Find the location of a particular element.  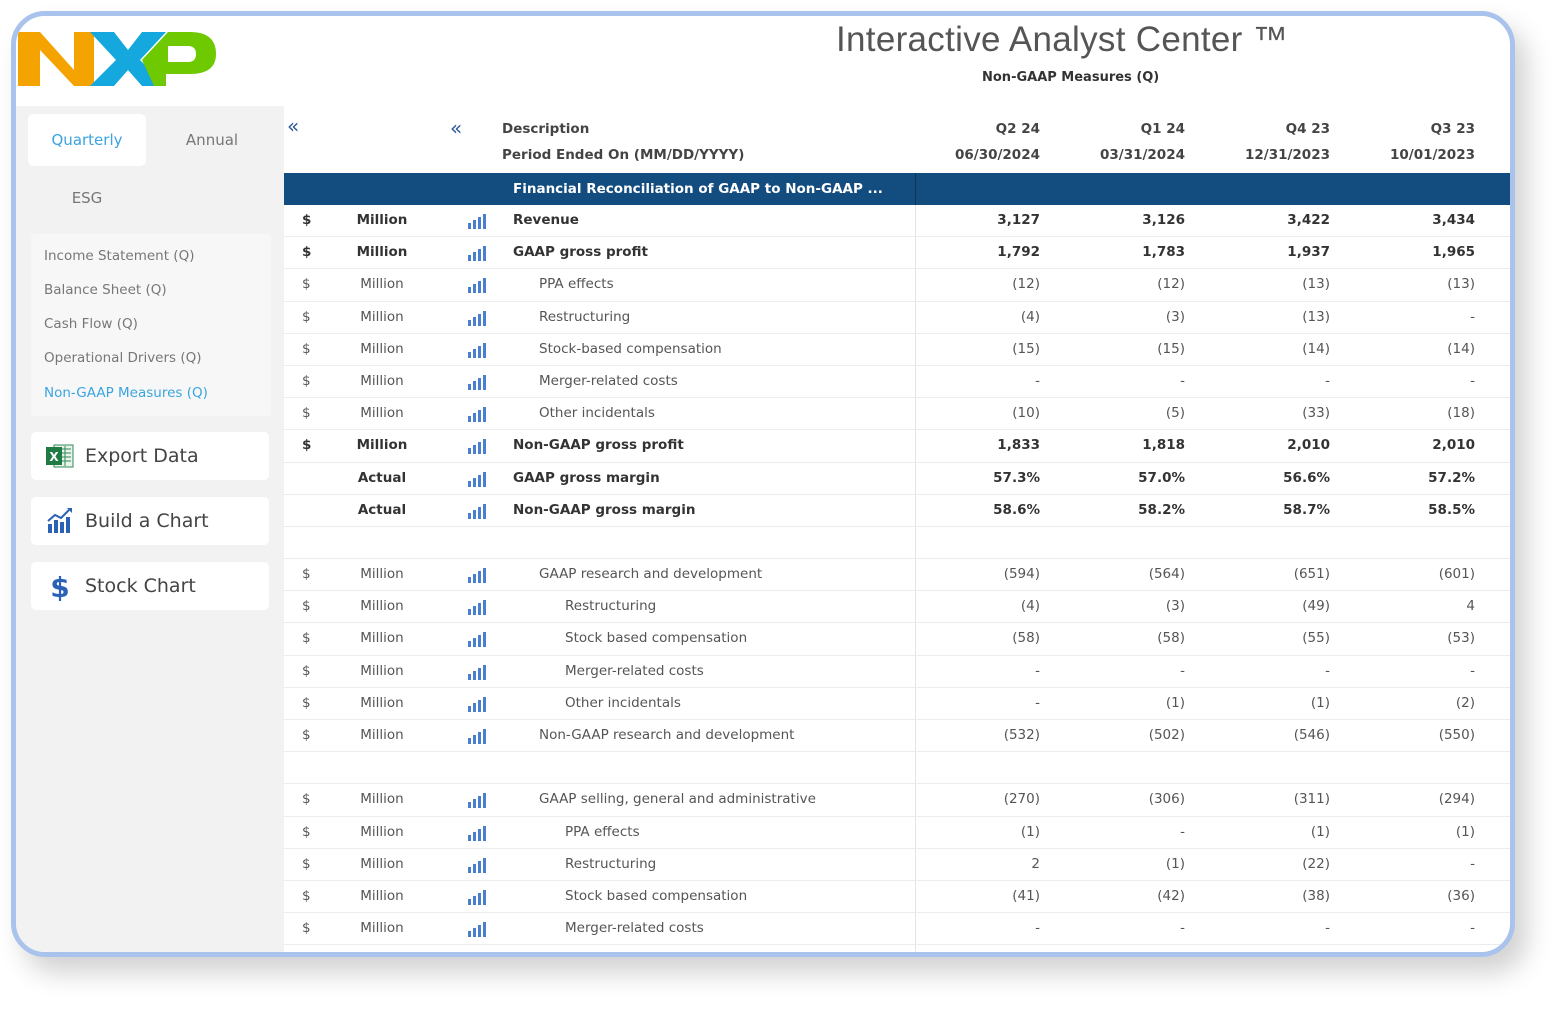

column-header-q2-24: Q2 24 06/30/2024 is located at coordinates (980, 142).